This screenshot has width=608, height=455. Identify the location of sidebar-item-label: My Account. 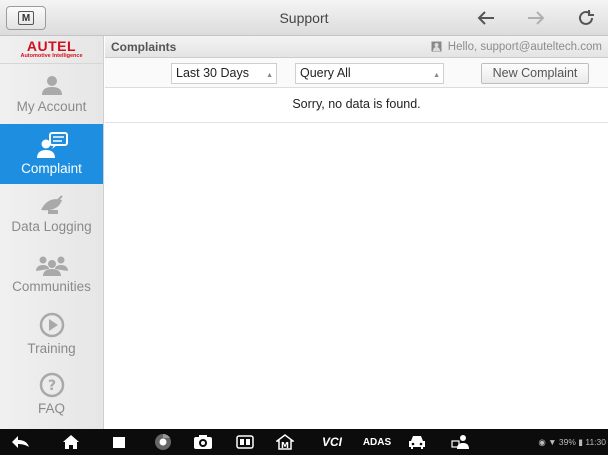
(51, 106).